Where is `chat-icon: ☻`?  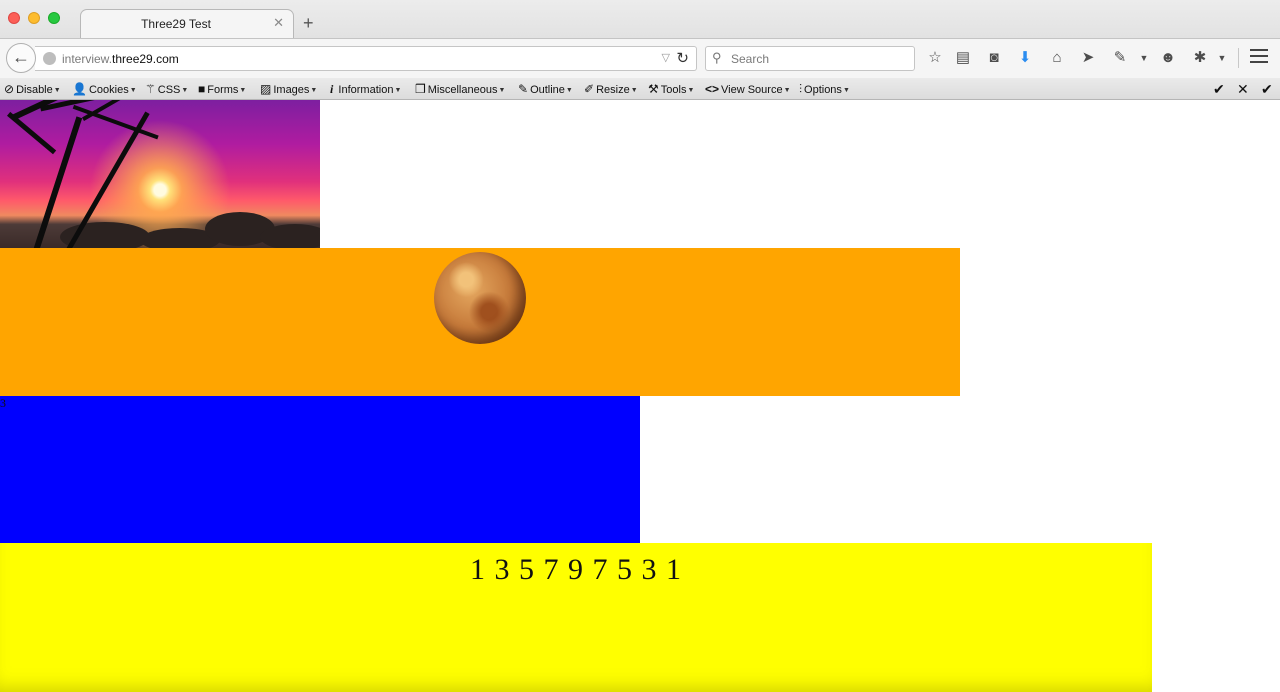
chat-icon: ☻ is located at coordinates (1168, 58).